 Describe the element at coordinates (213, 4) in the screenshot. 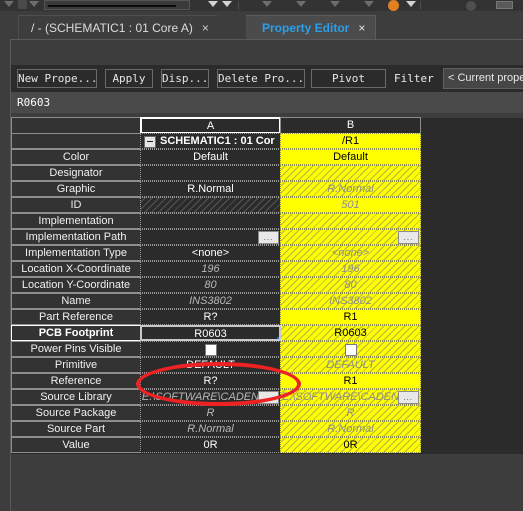

I see `wire-icon` at that location.